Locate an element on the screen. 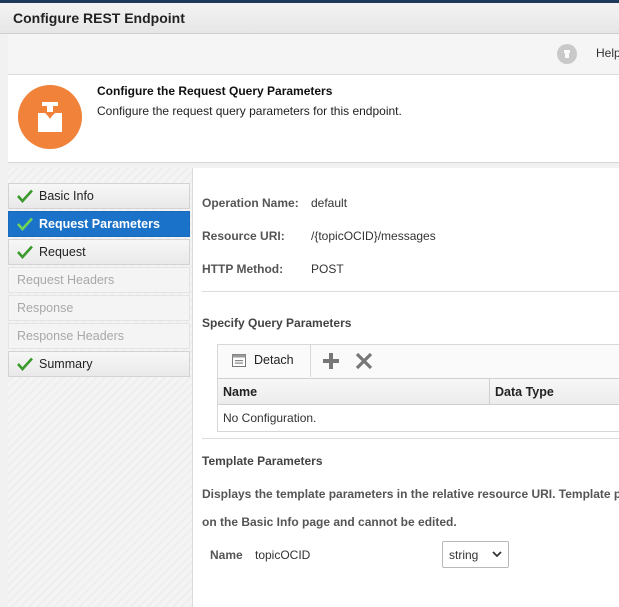 The height and width of the screenshot is (607, 619). http-method-row: HTTP Method: POST is located at coordinates (273, 269).